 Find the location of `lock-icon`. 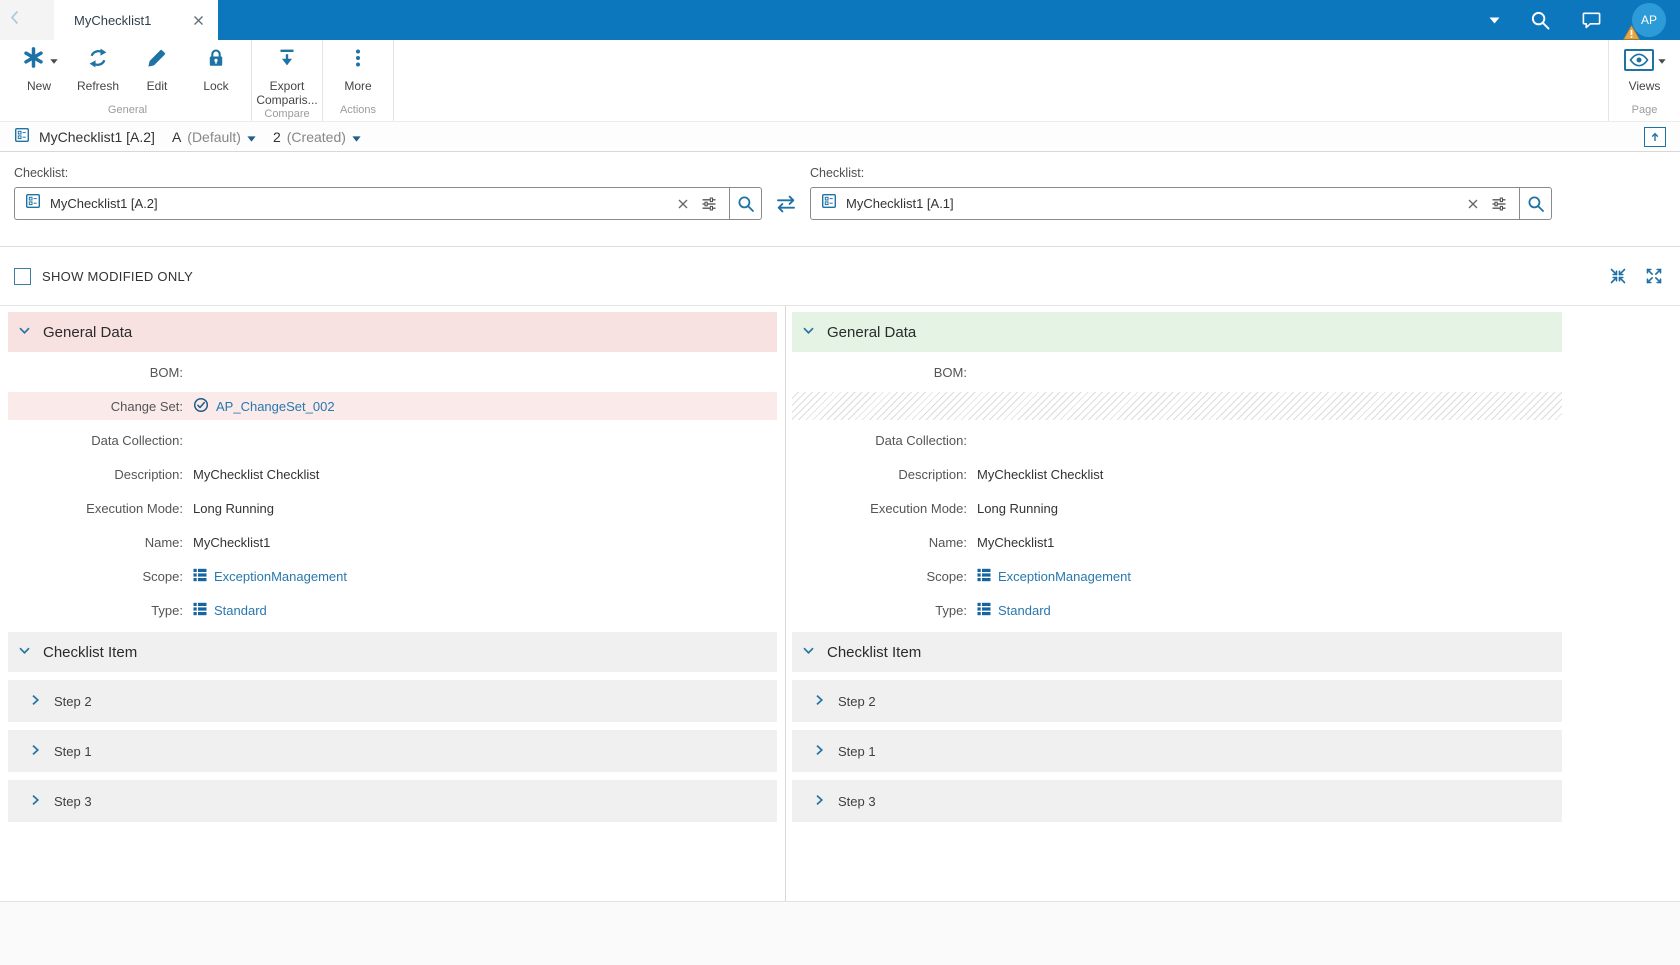

lock-icon is located at coordinates (216, 60).